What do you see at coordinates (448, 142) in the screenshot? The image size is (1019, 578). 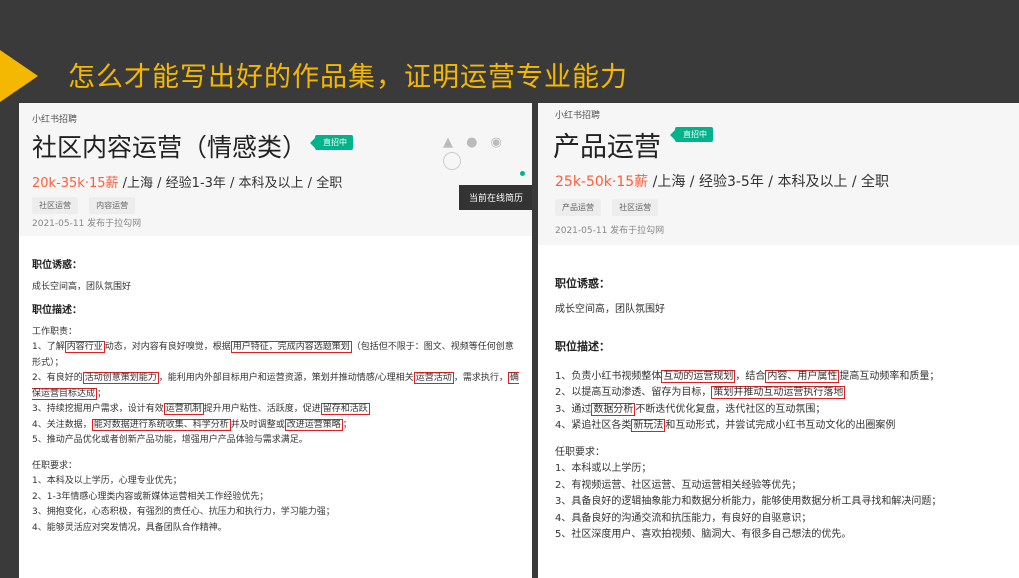 I see `warning-icon: ▲` at bounding box center [448, 142].